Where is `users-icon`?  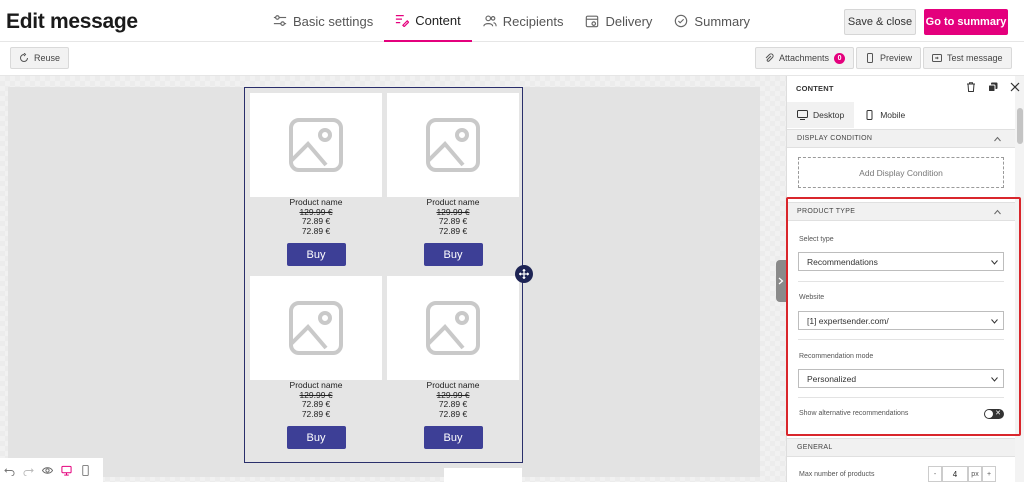 users-icon is located at coordinates (490, 21).